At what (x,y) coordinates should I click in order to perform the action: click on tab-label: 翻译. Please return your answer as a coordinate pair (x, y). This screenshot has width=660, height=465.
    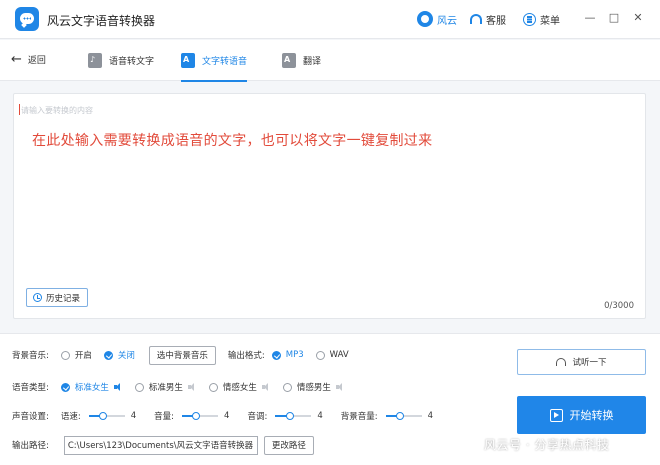
    Looking at the image, I should click on (312, 62).